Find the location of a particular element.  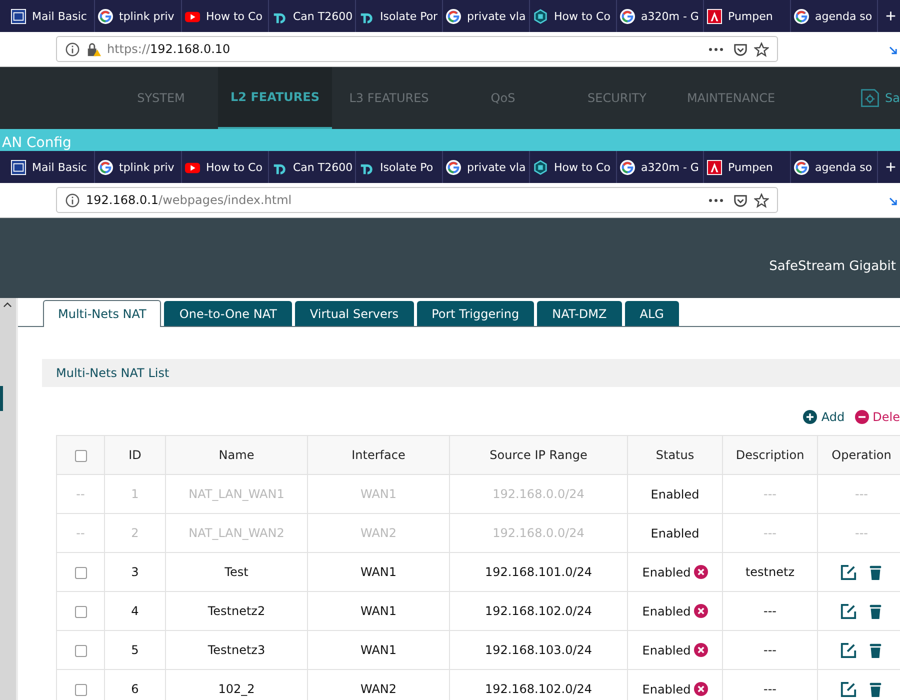

tab: One-to-One NAT is located at coordinates (228, 313).